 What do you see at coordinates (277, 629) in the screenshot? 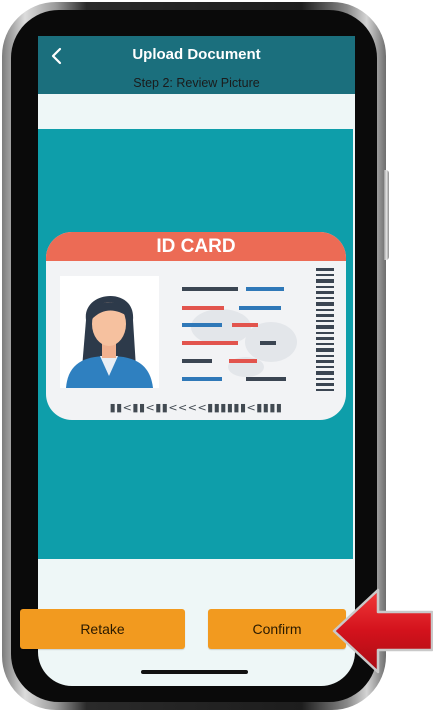
I see `confirm-button: Confirm` at bounding box center [277, 629].